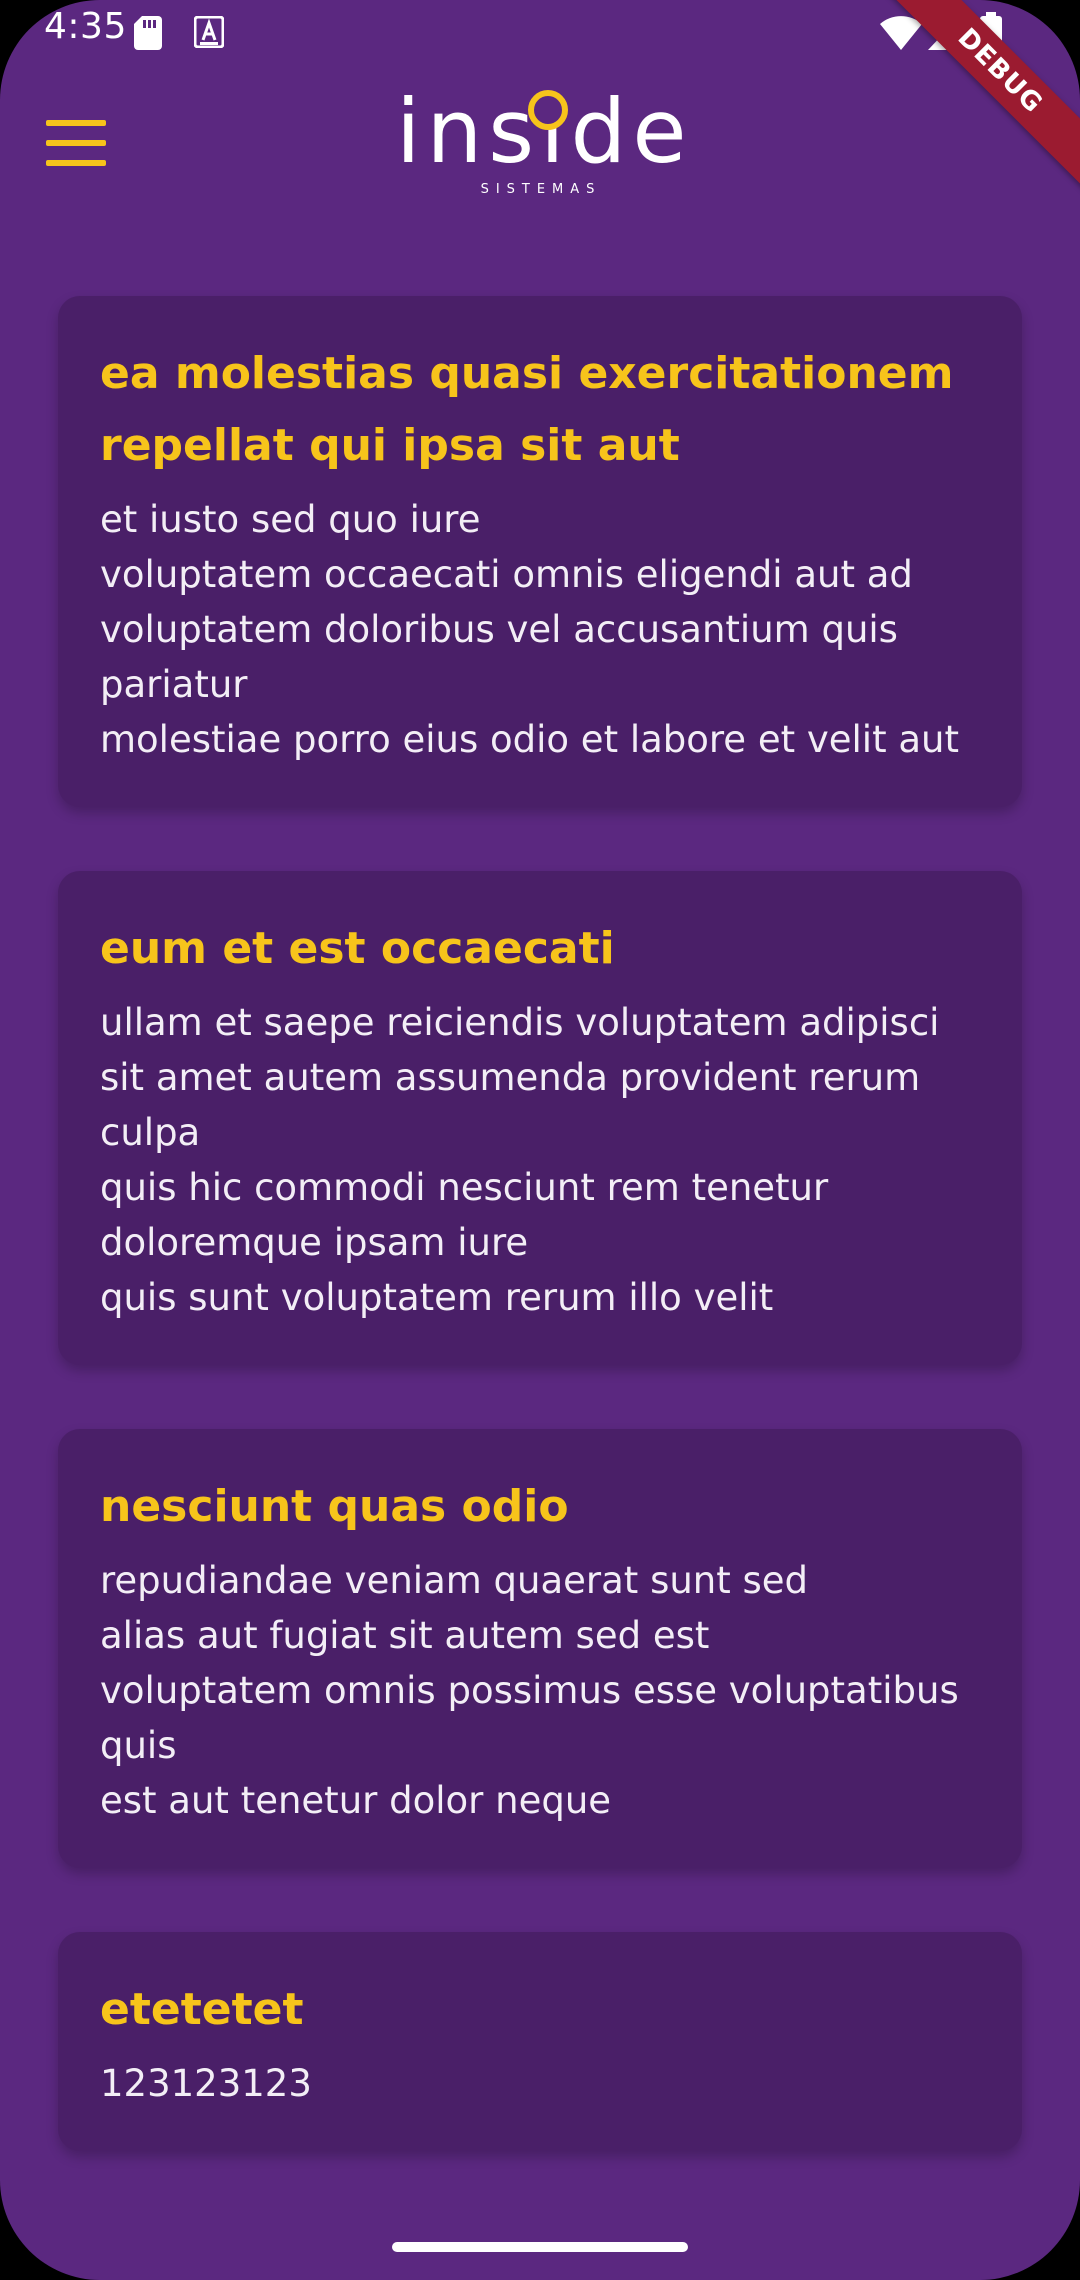 The image size is (1080, 2280). I want to click on post-title: nesciunt quas odio, so click(334, 1506).